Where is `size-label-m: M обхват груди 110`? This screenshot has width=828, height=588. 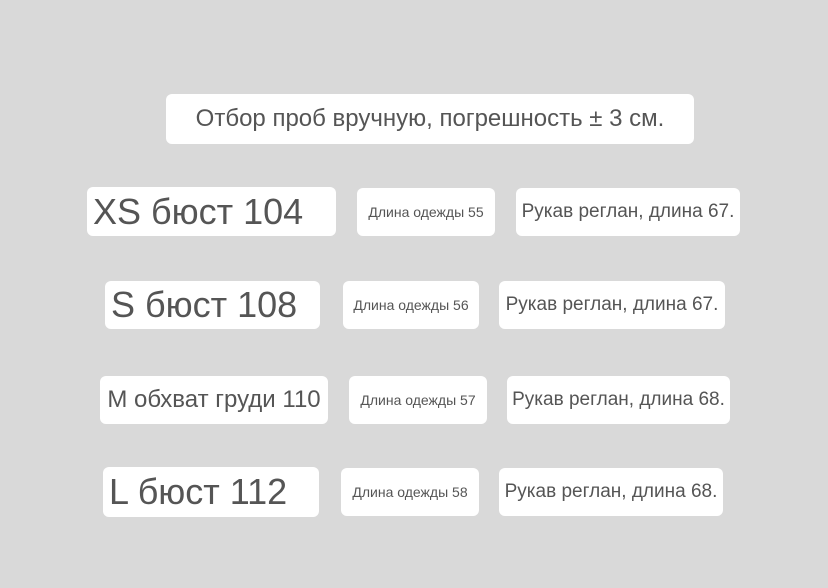
size-label-m: M обхват груди 110 is located at coordinates (214, 400).